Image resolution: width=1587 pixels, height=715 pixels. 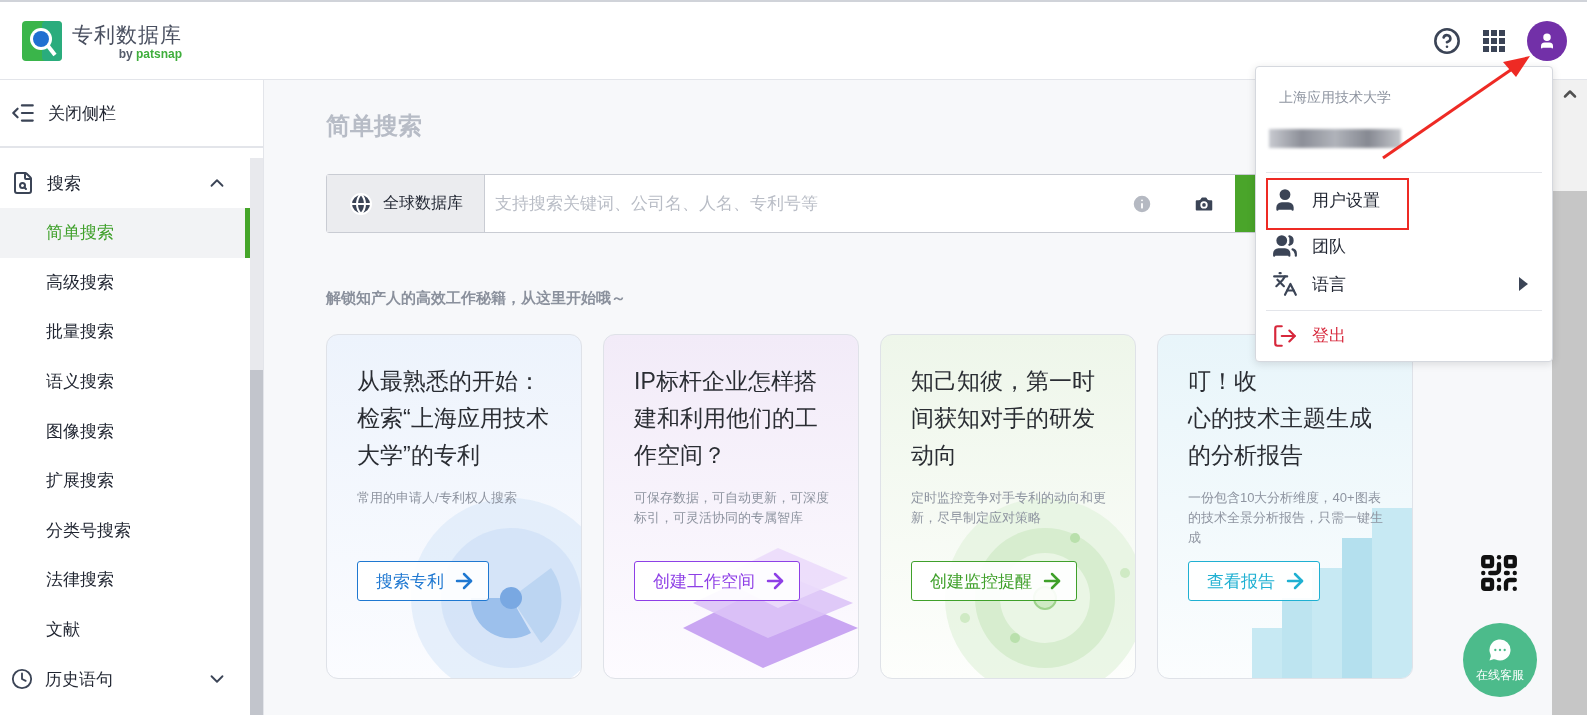 What do you see at coordinates (1404, 335) in the screenshot?
I see `menu-item: 登出` at bounding box center [1404, 335].